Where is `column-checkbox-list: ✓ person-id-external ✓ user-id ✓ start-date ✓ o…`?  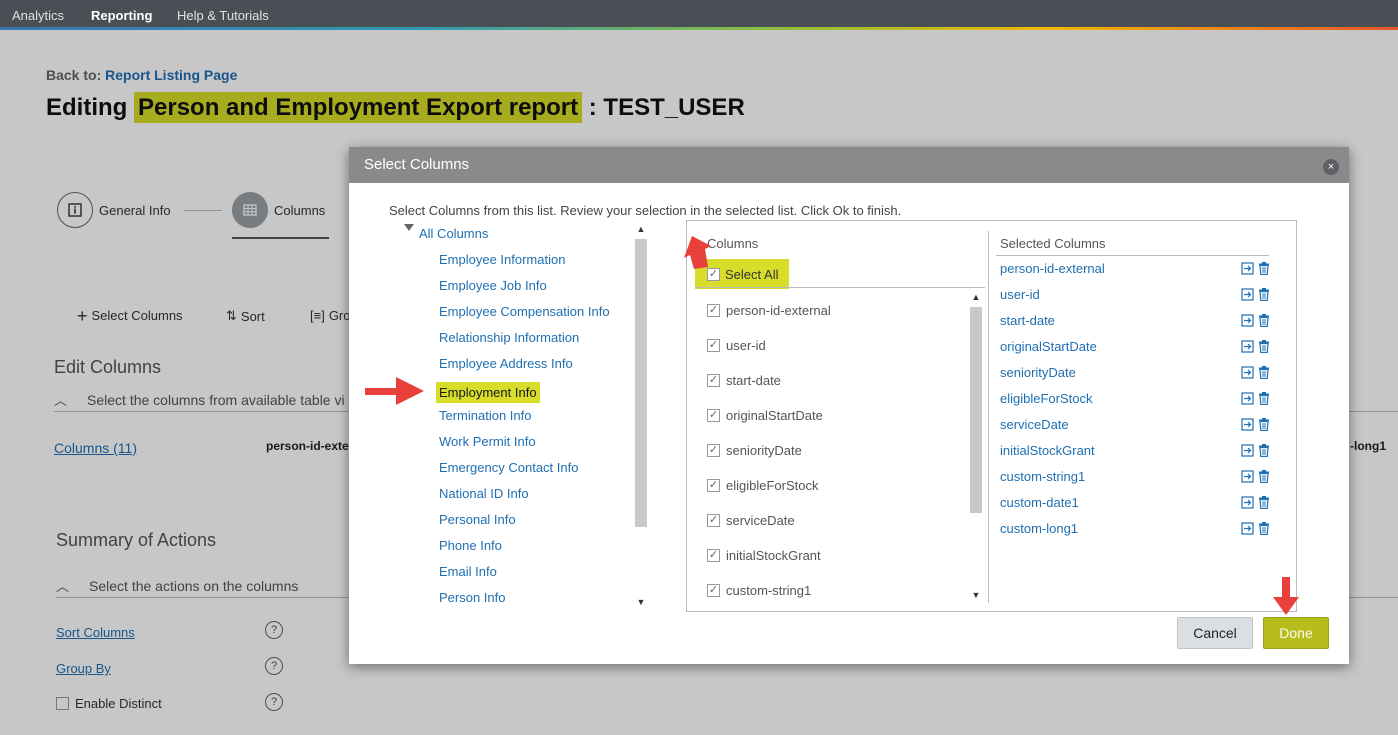 column-checkbox-list: ✓ person-id-external ✓ user-id ✓ start-date ✓ o… is located at coordinates (836, 447).